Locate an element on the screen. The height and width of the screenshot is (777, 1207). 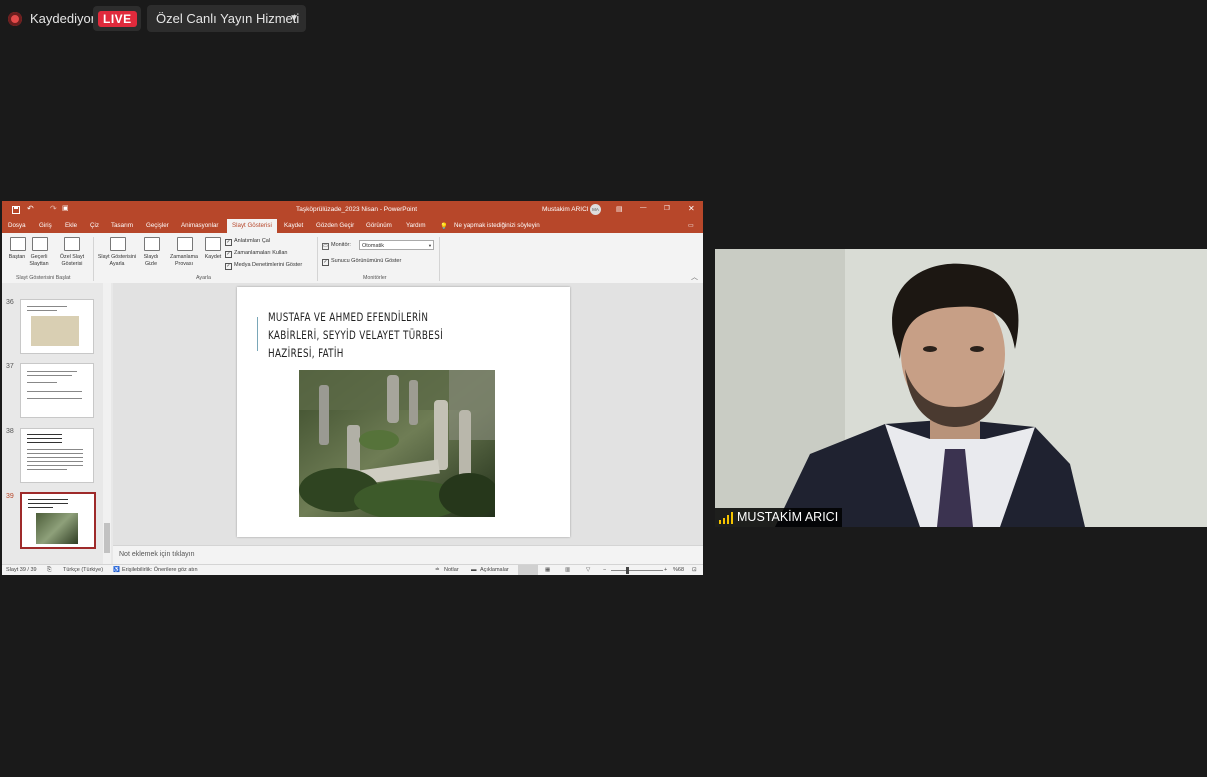
spelling-icon: ⎘ is located at coordinates (49, 570).